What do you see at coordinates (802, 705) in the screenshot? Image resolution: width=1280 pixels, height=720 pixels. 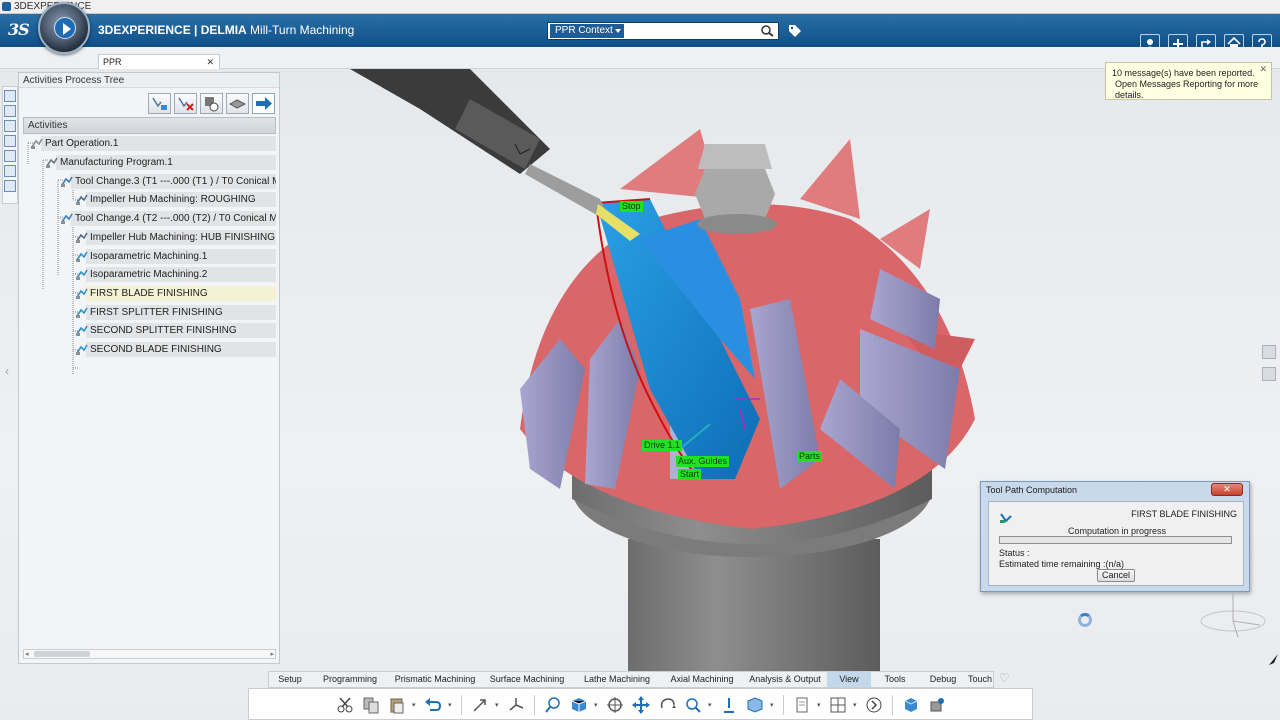 I see `render-style-icon` at bounding box center [802, 705].